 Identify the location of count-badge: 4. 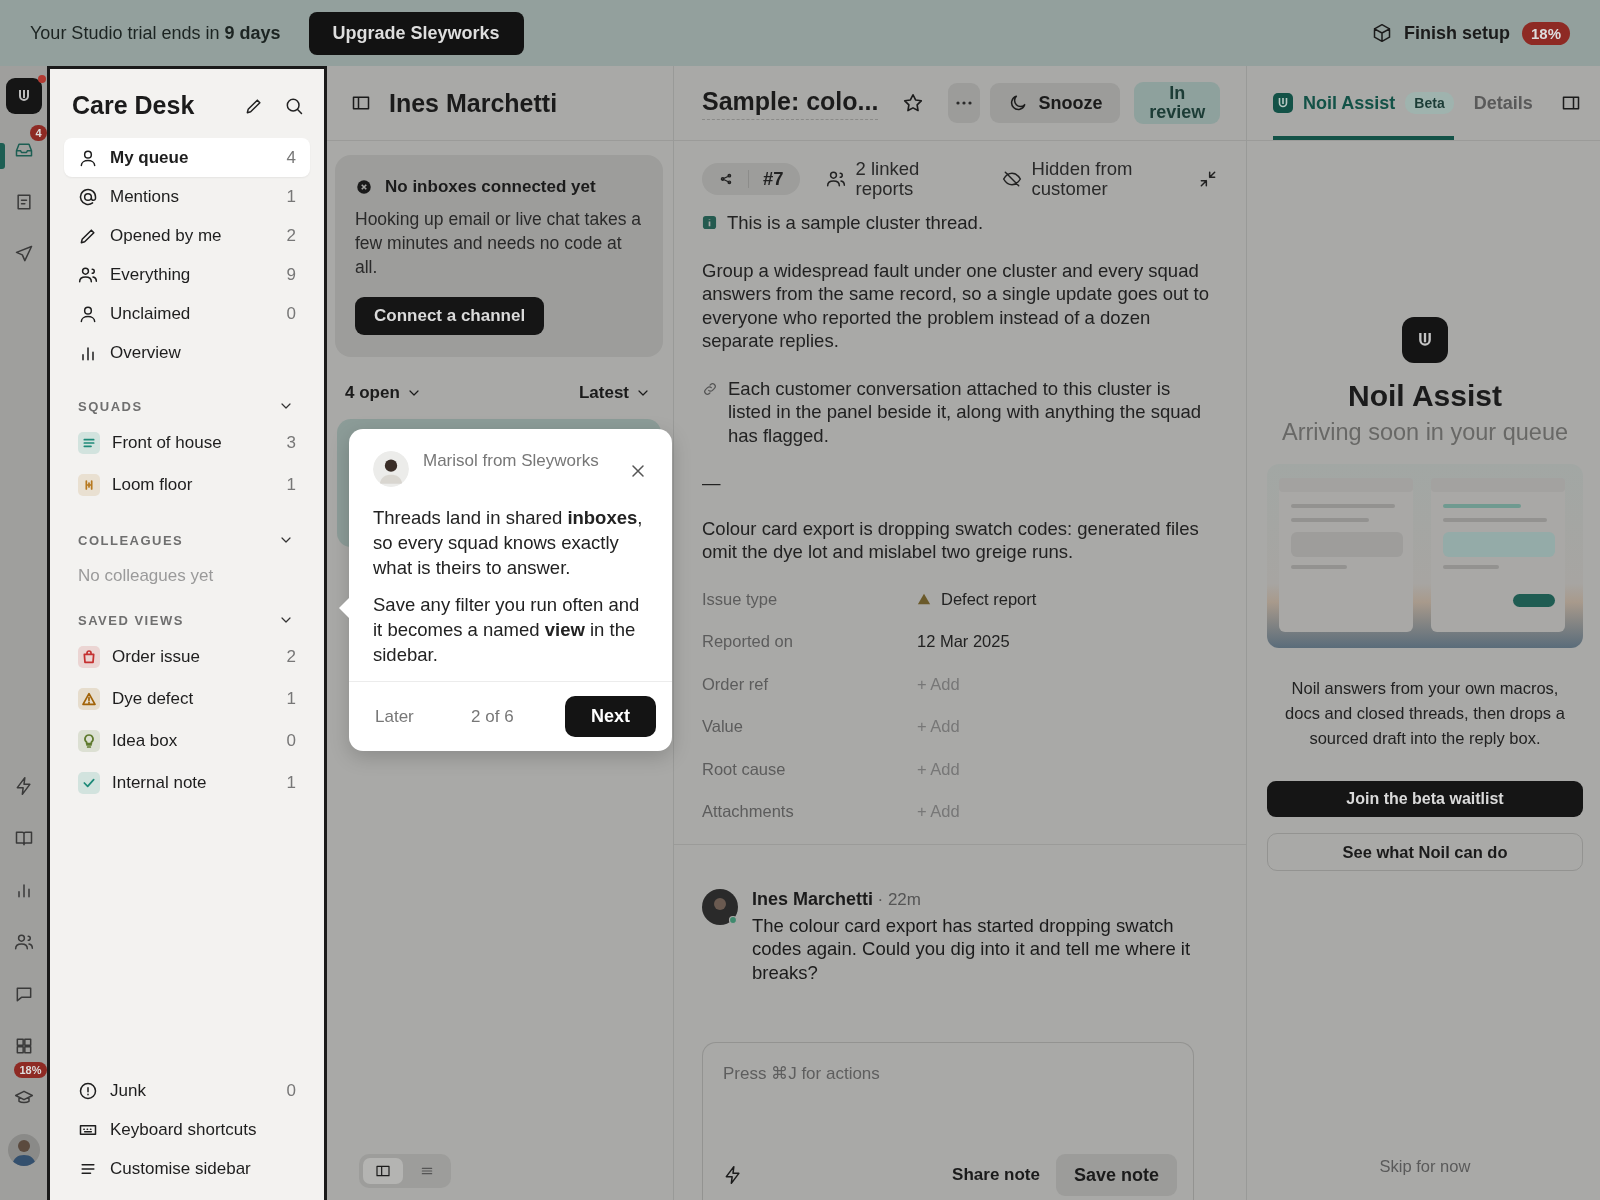
(38, 133).